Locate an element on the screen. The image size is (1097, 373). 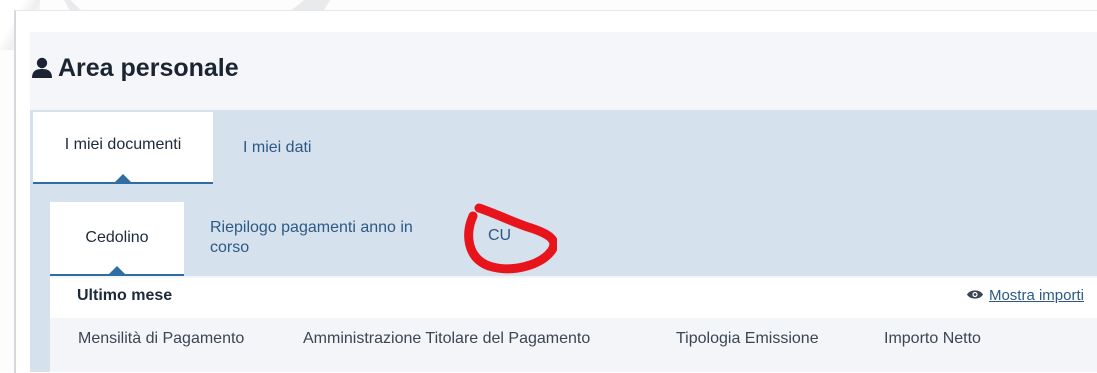
section-heading: Ultimo mese is located at coordinates (125, 295).